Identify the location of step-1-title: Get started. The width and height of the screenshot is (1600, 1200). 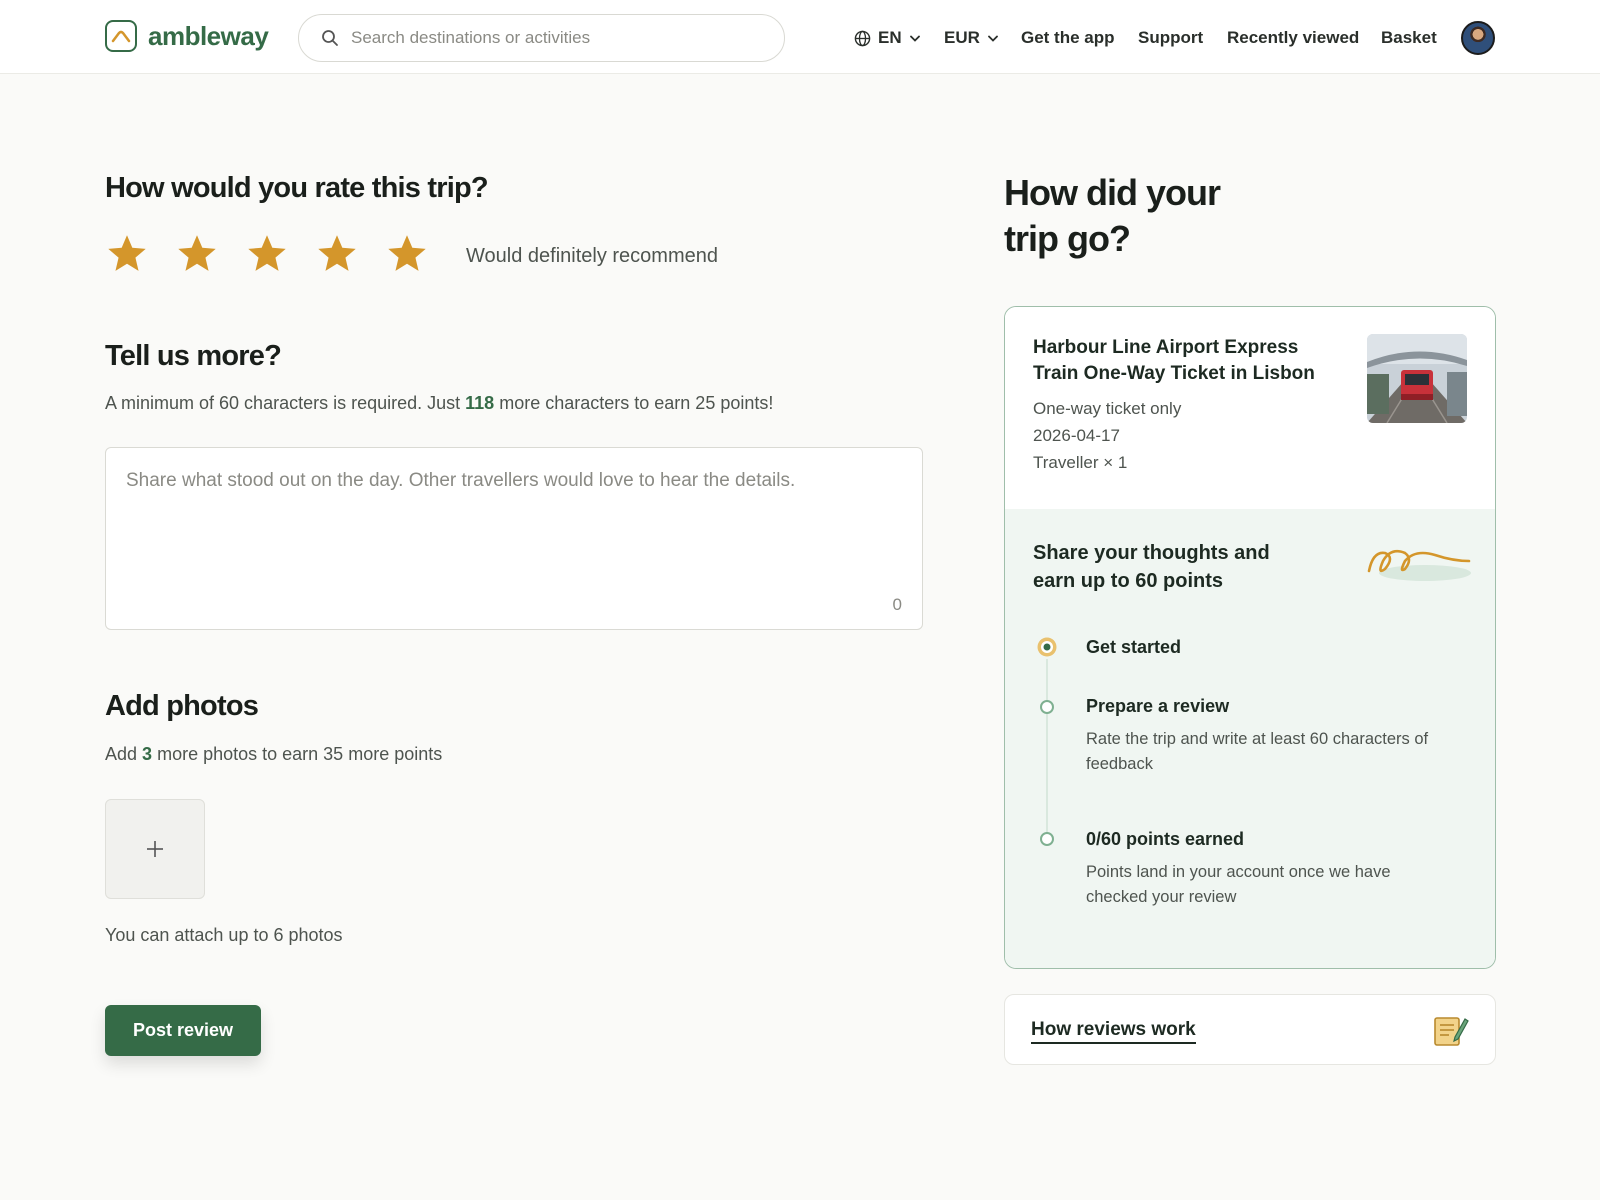
(1134, 647).